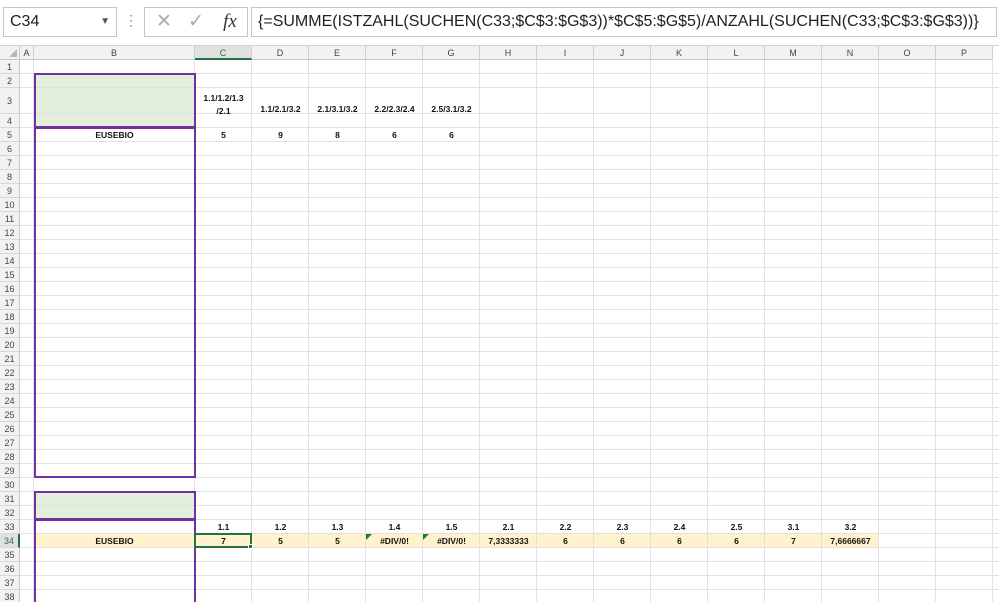 The height and width of the screenshot is (602, 999). Describe the element at coordinates (565, 527) in the screenshot. I see `block2-header-cell: 2.2` at that location.